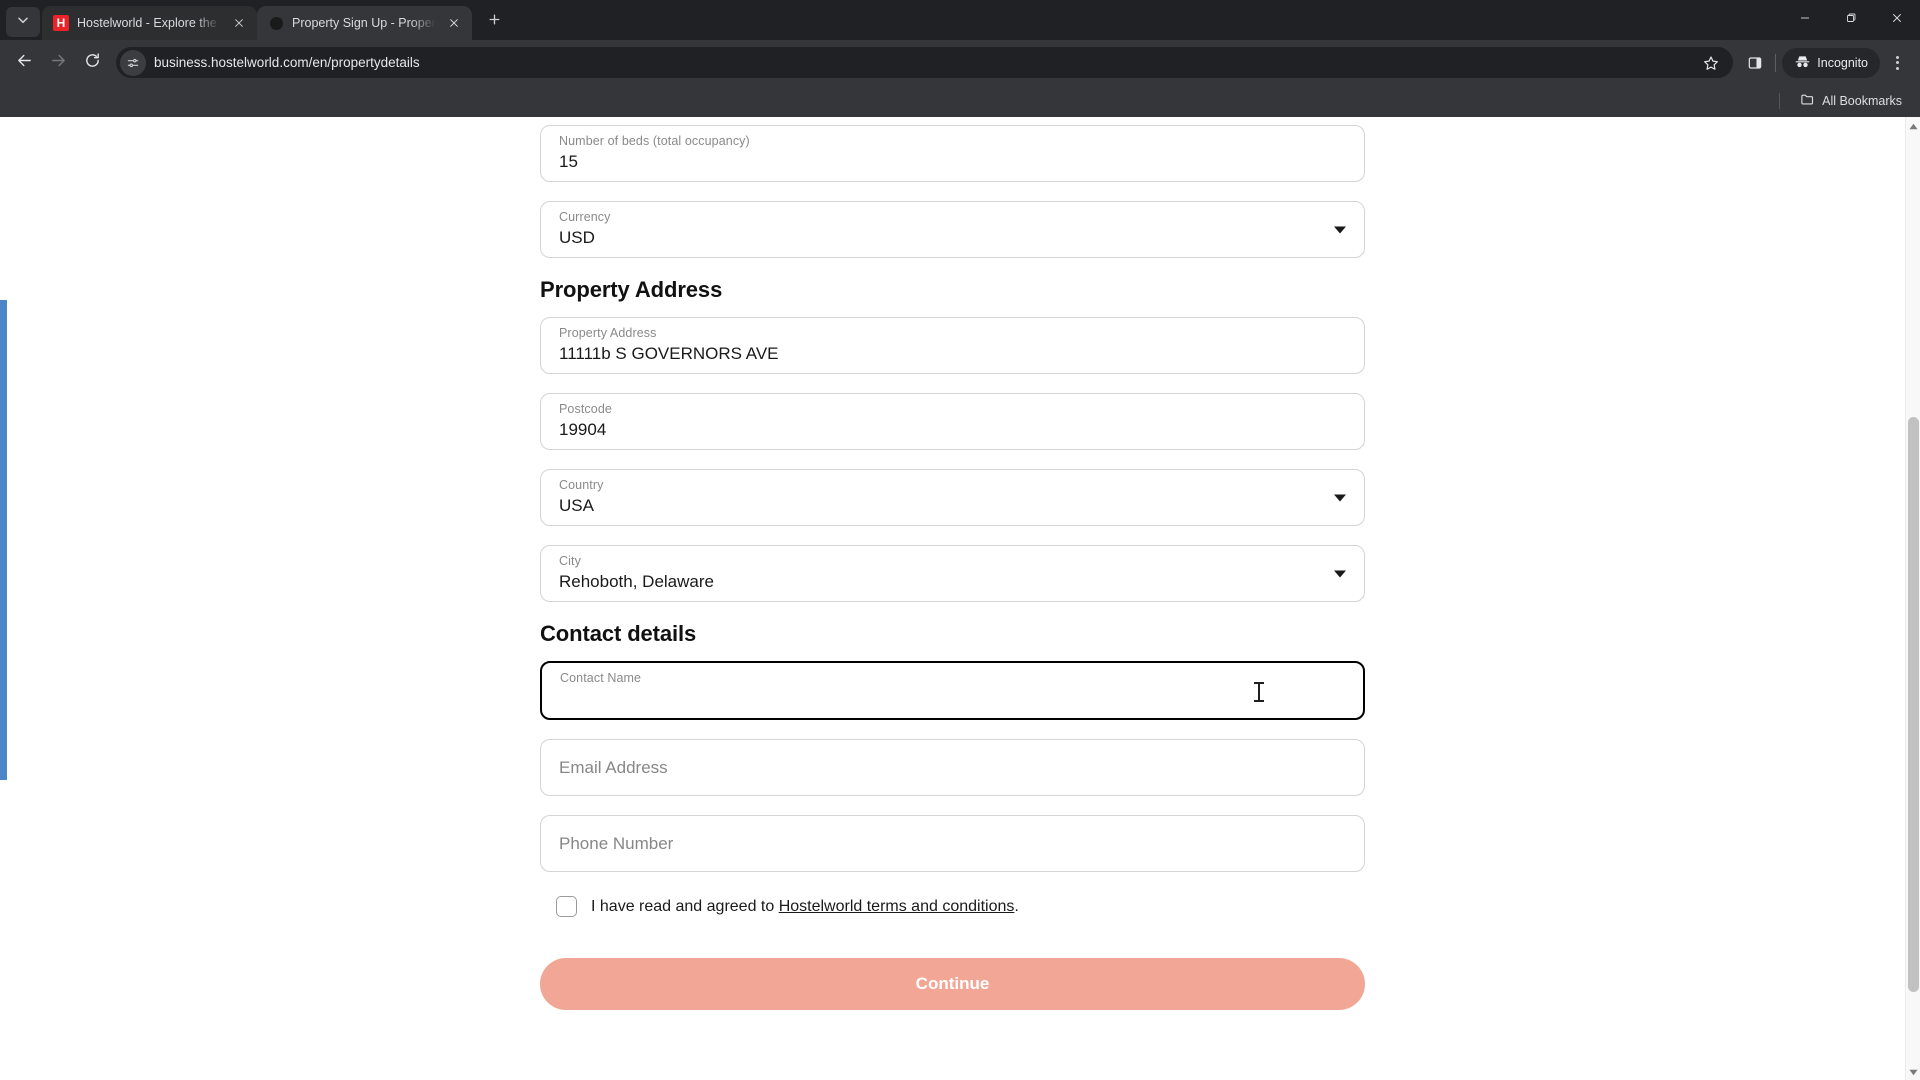 Image resolution: width=1920 pixels, height=1080 pixels. I want to click on side-panel-icon, so click(1755, 63).